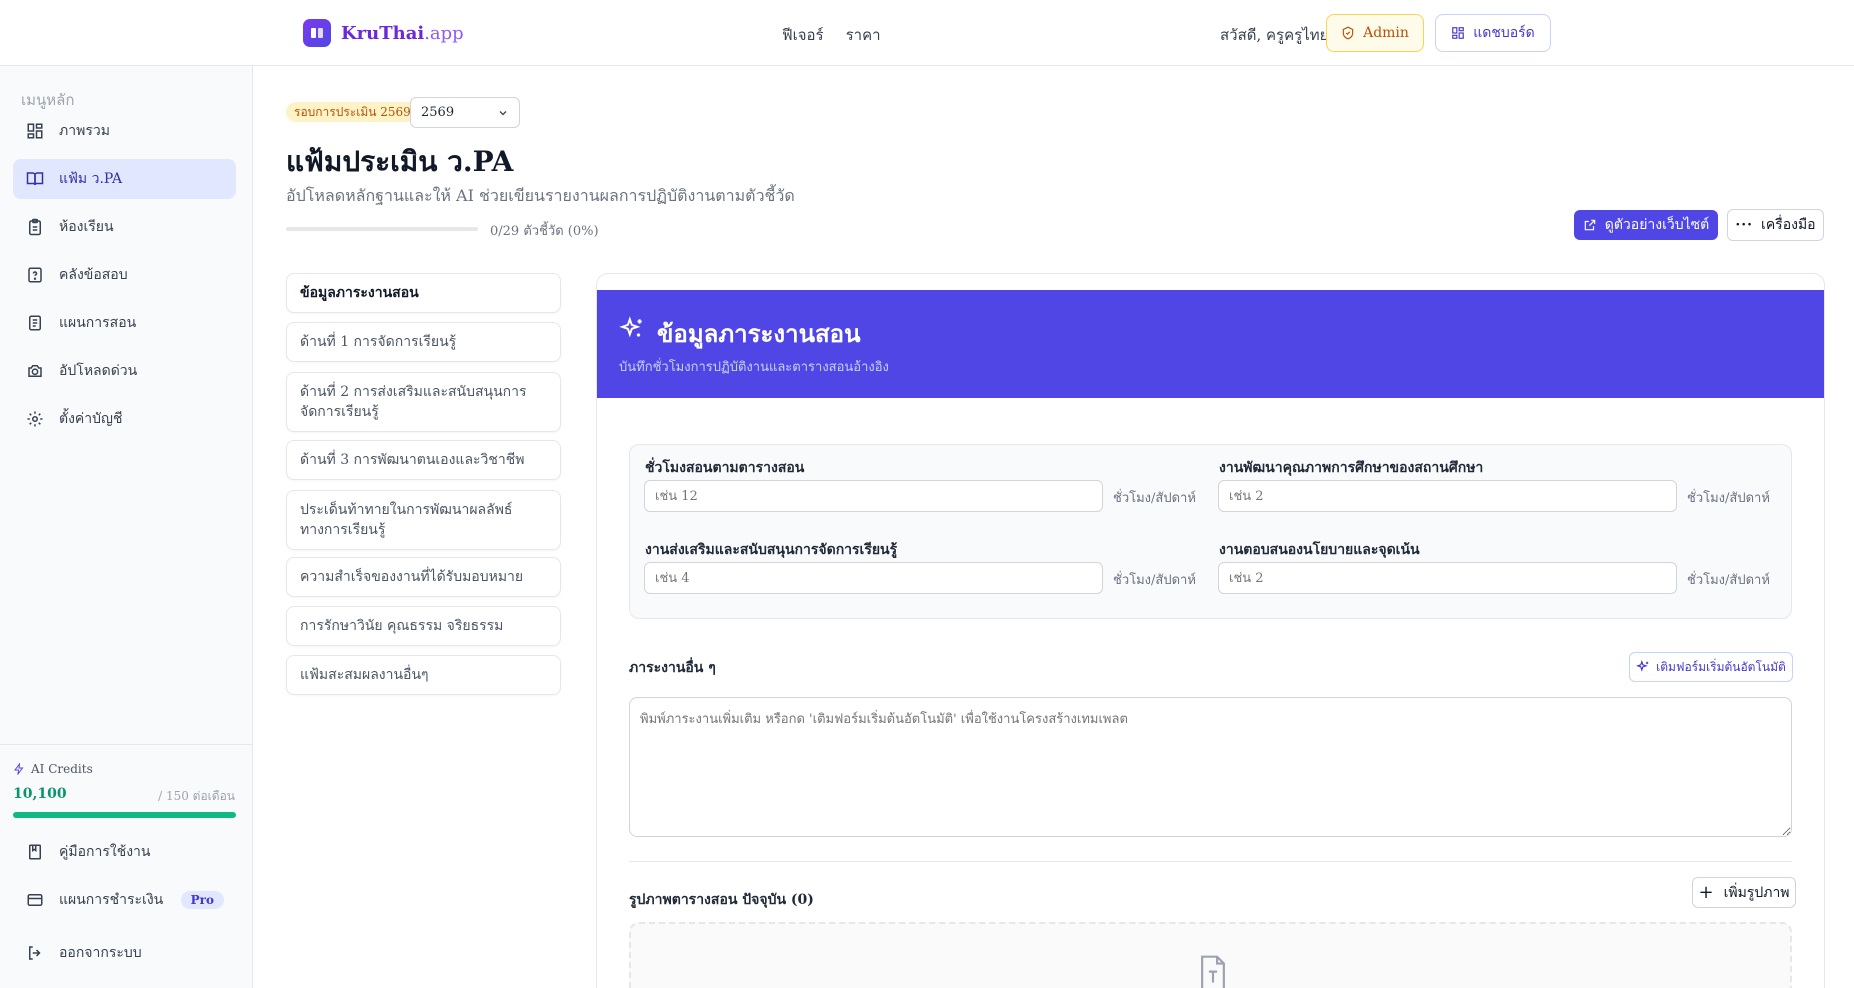  Describe the element at coordinates (423, 626) in the screenshot. I see `section-discipline-ethics: การรักษาวินัย คุณธรรม จริยธรรม` at that location.